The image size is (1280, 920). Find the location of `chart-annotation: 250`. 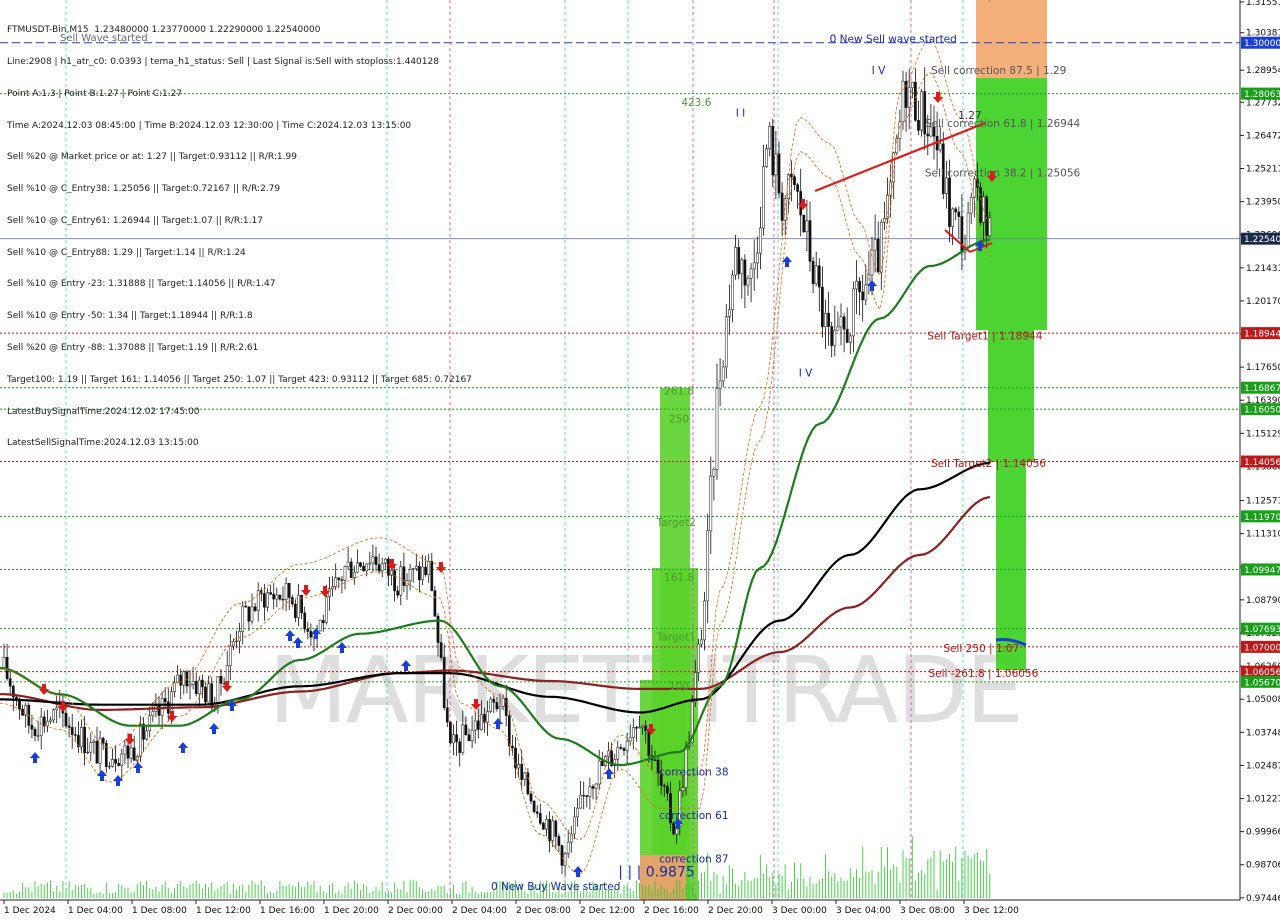

chart-annotation: 250 is located at coordinates (679, 419).